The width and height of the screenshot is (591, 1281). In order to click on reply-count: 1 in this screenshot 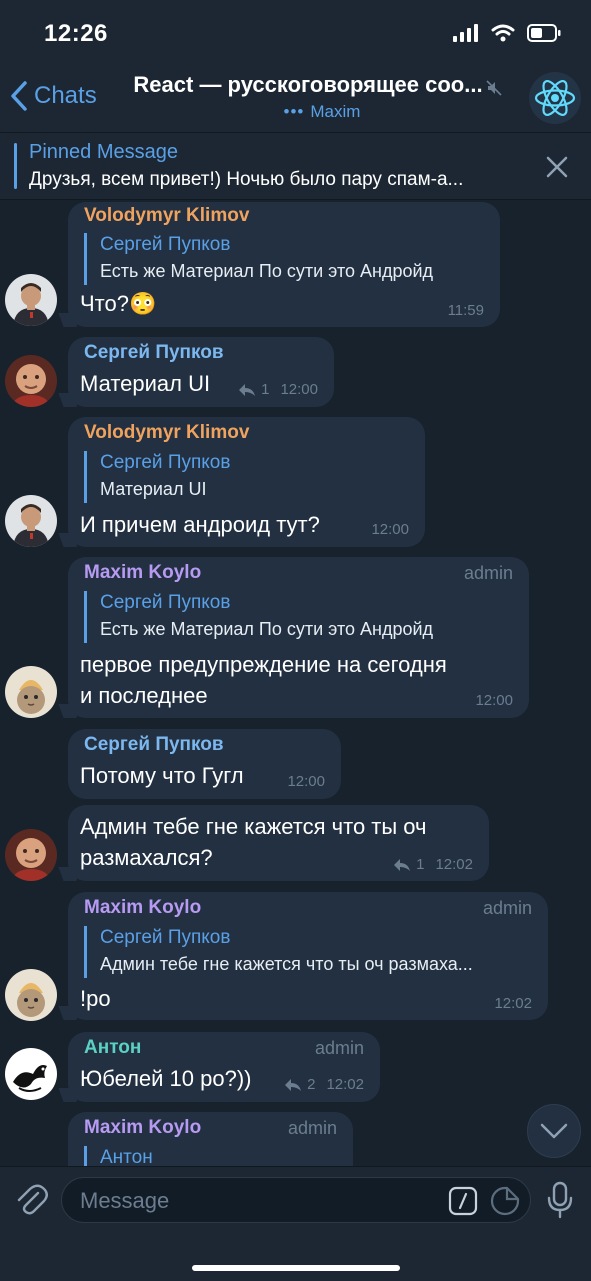, I will do `click(265, 389)`.